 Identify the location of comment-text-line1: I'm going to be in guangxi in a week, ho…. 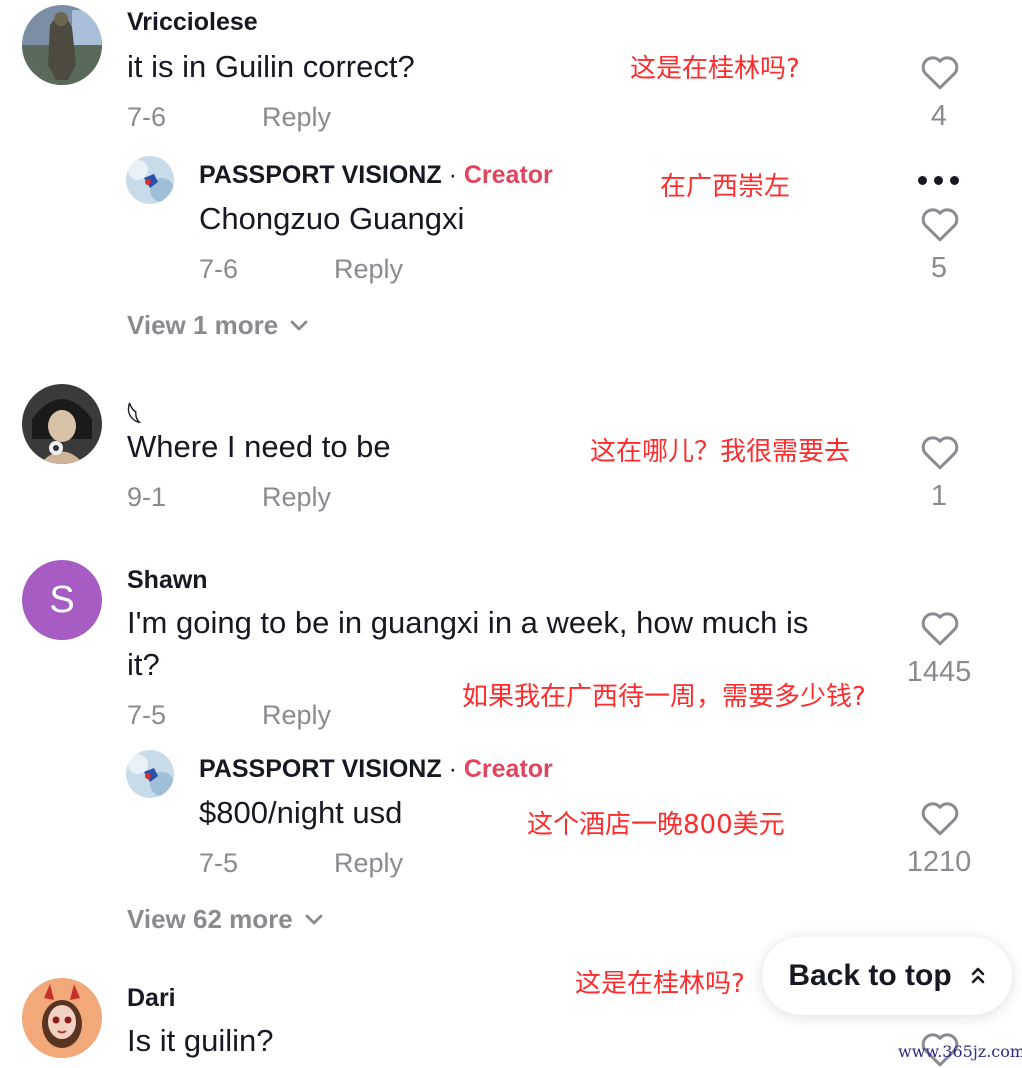
(468, 622).